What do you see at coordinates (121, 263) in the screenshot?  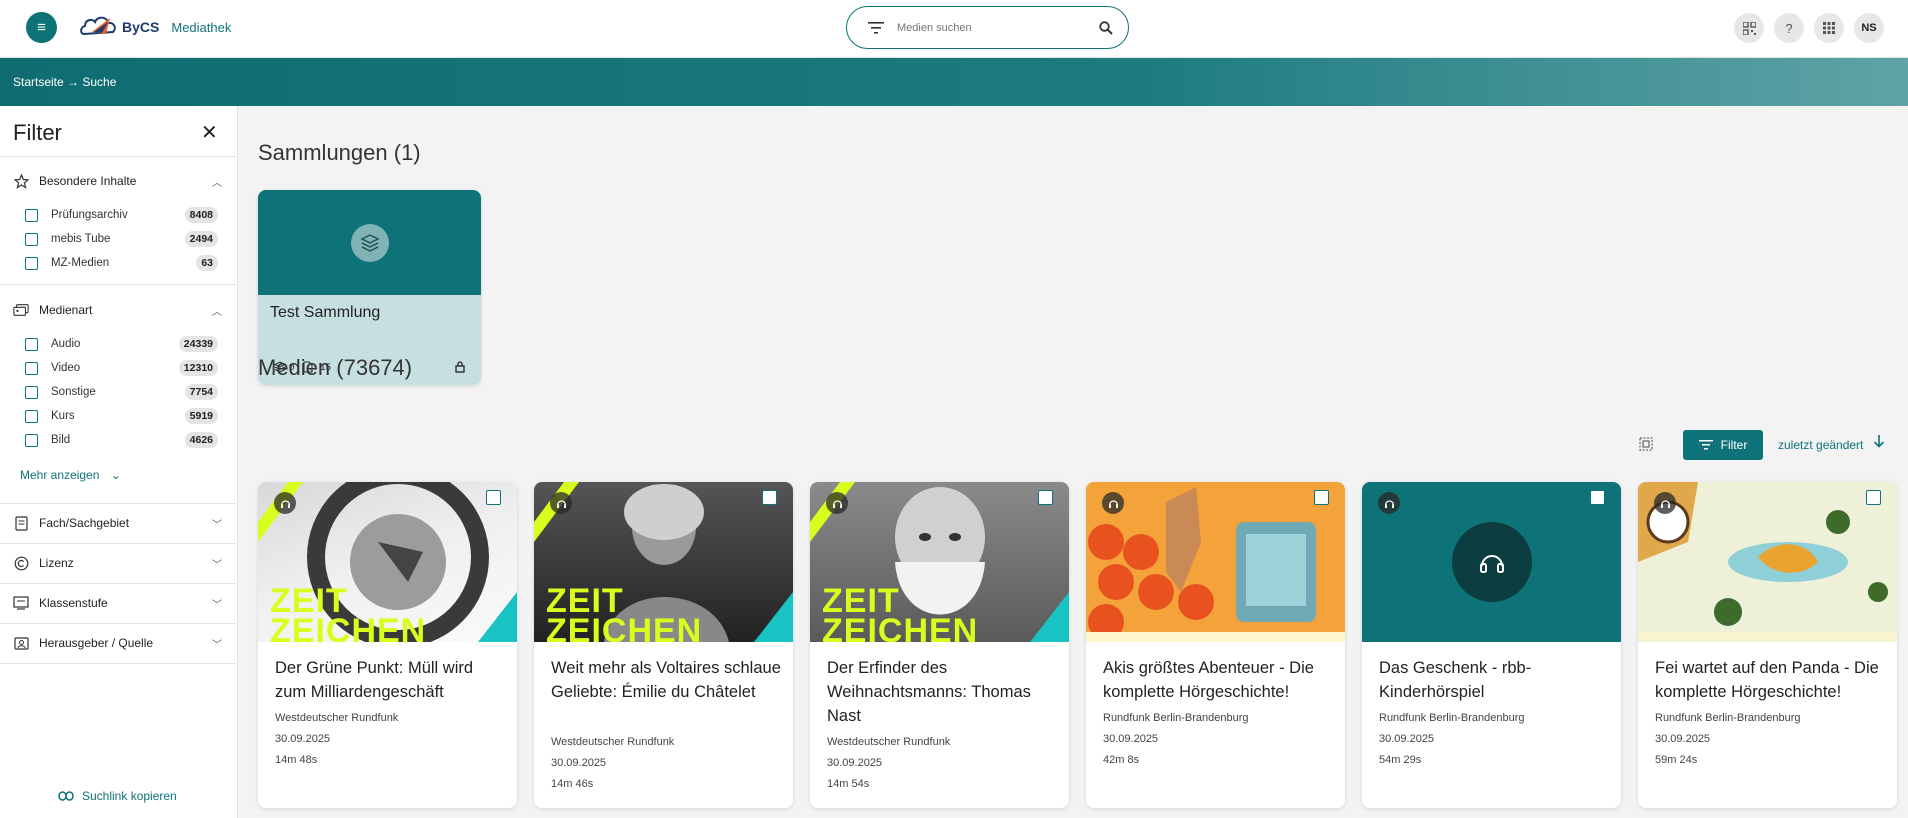 I see `filter-option-mz-medien: MZ-Medien 63` at bounding box center [121, 263].